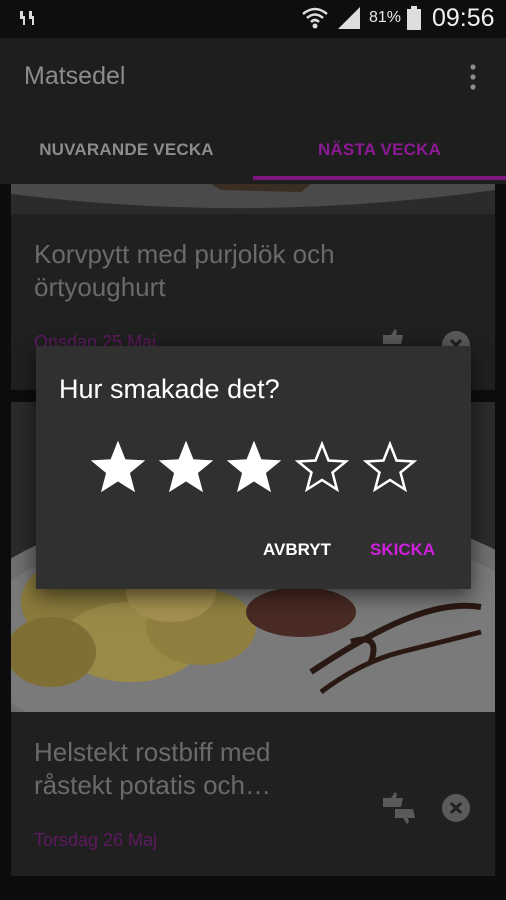  Describe the element at coordinates (253, 199) in the screenshot. I see `dish-photo-partial` at that location.